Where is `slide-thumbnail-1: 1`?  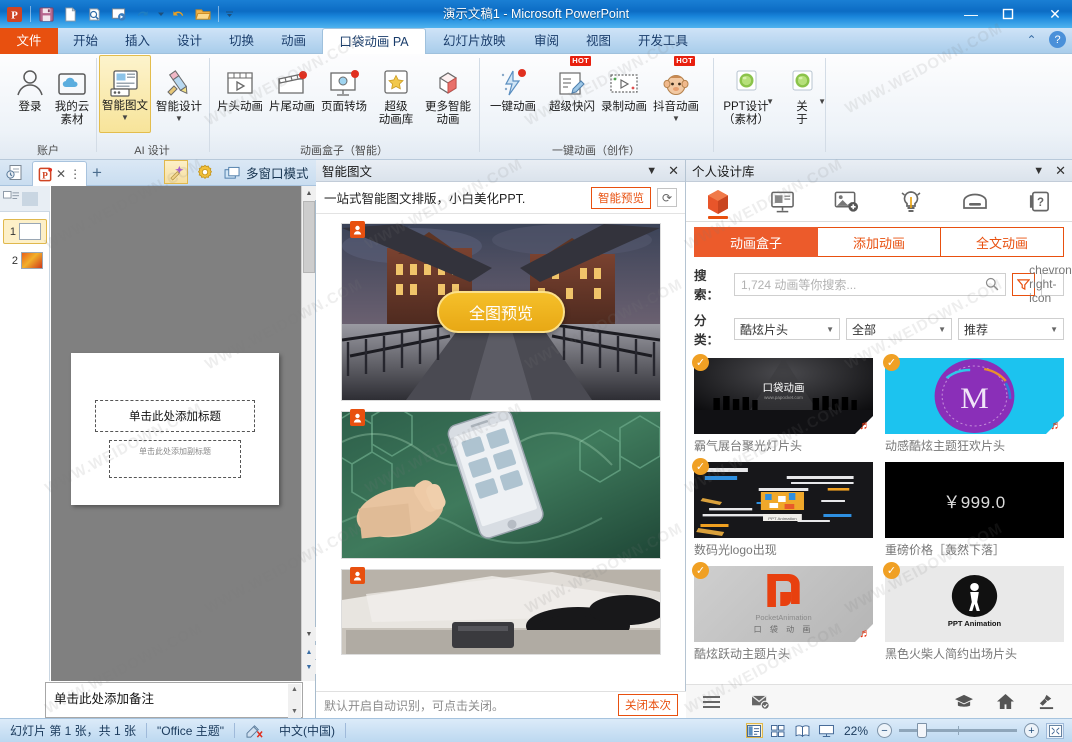
slide-thumbnail-1: 1 is located at coordinates (25, 231).